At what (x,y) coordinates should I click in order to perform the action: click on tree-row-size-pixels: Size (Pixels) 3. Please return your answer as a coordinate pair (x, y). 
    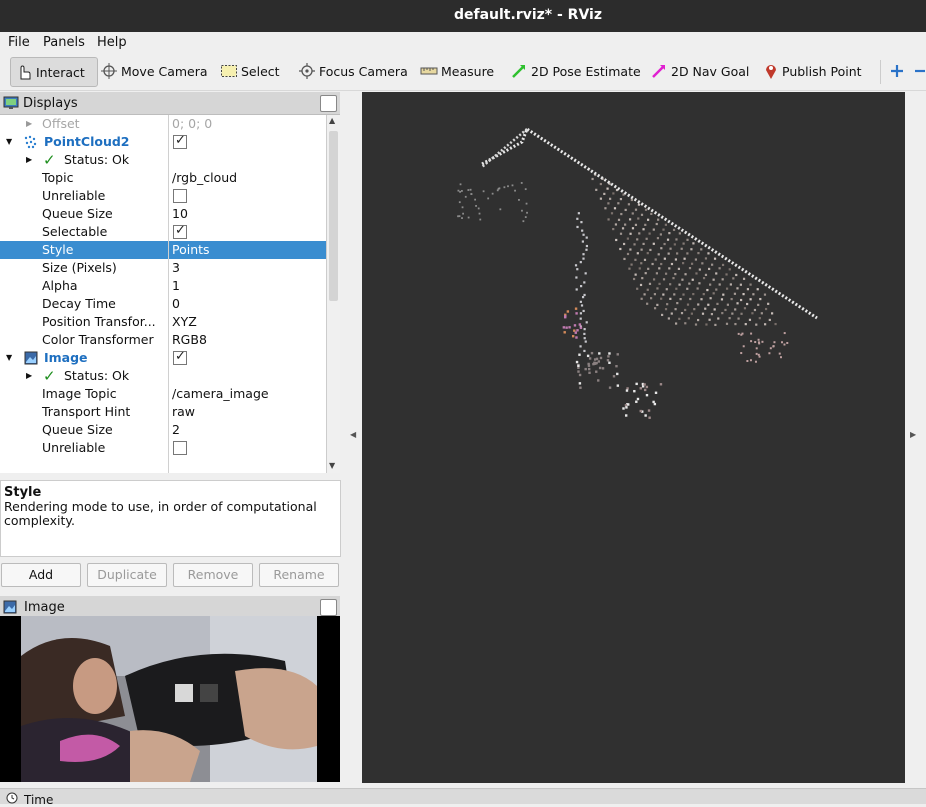
    Looking at the image, I should click on (163, 268).